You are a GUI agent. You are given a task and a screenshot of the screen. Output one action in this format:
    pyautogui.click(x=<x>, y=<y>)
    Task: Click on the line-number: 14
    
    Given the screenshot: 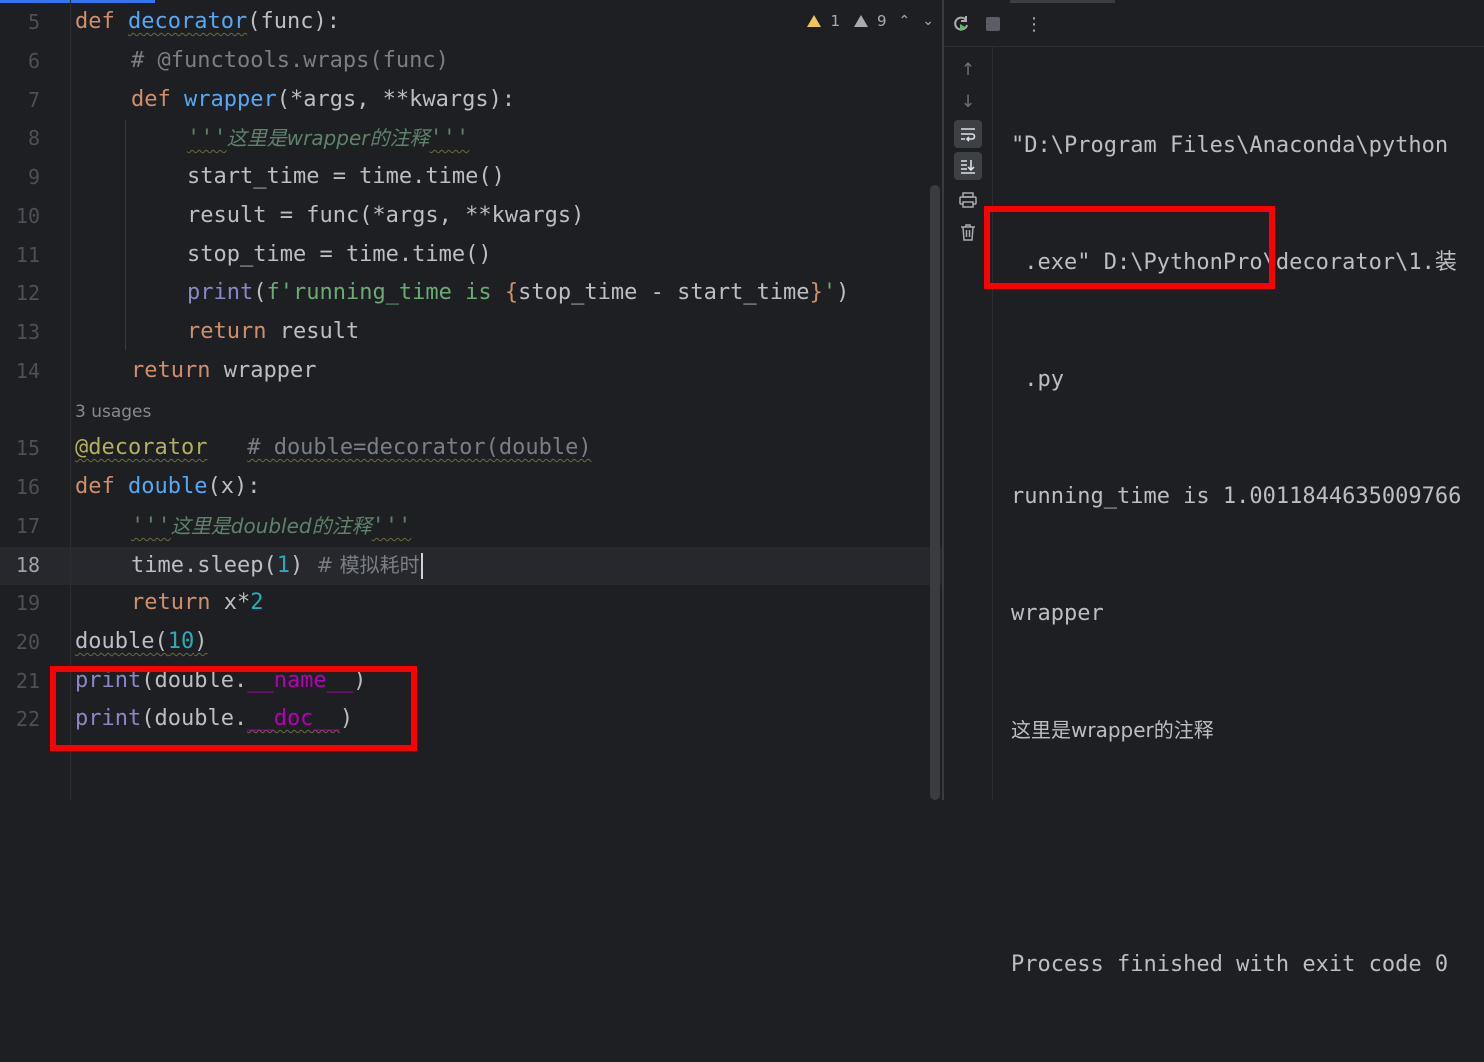 What is the action you would take?
    pyautogui.click(x=27, y=371)
    